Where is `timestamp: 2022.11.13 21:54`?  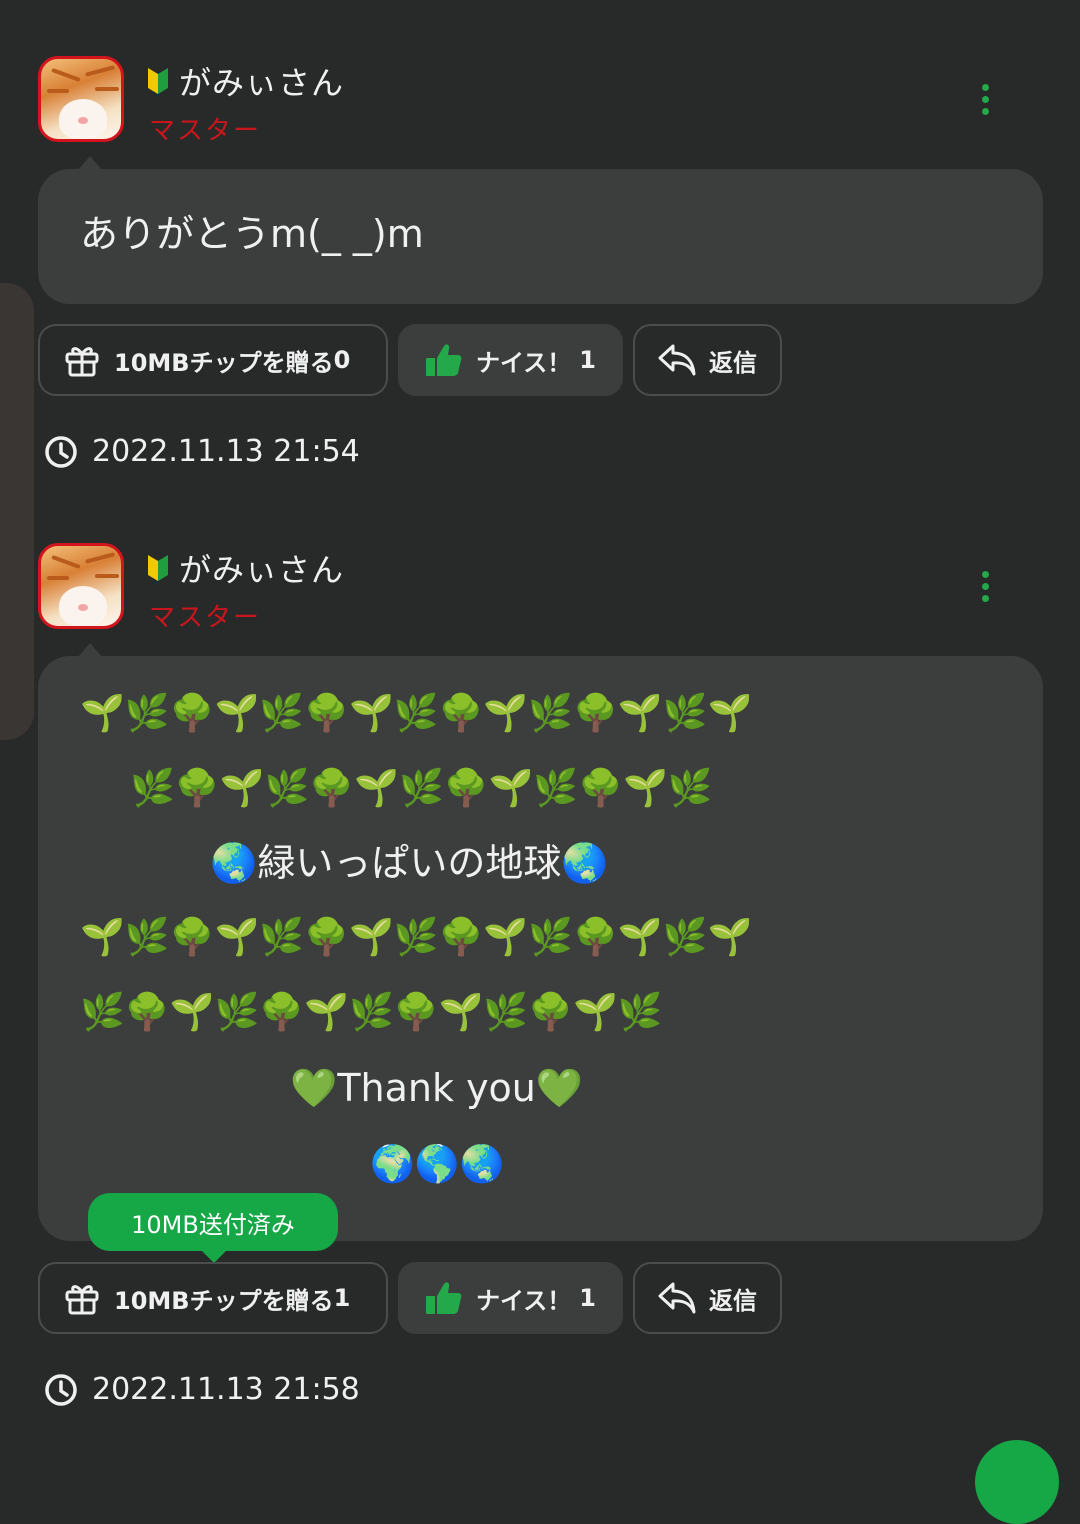 timestamp: 2022.11.13 21:54 is located at coordinates (226, 451).